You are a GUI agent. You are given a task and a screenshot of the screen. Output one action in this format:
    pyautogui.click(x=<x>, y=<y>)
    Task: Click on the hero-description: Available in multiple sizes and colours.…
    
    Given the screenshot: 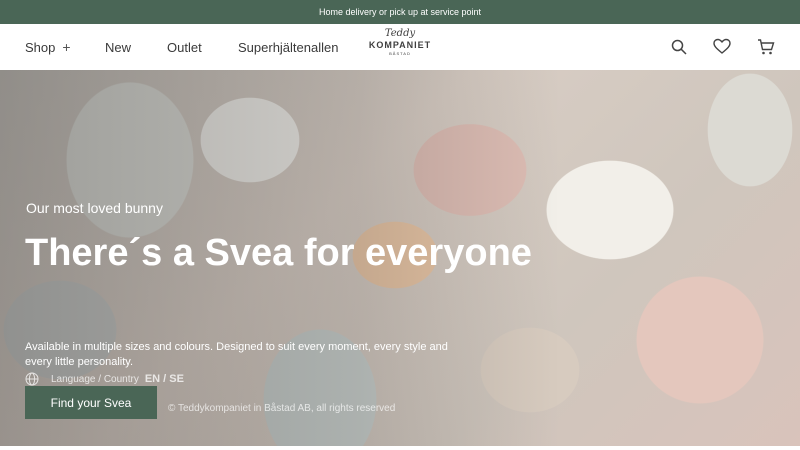 What is the action you would take?
    pyautogui.click(x=236, y=354)
    